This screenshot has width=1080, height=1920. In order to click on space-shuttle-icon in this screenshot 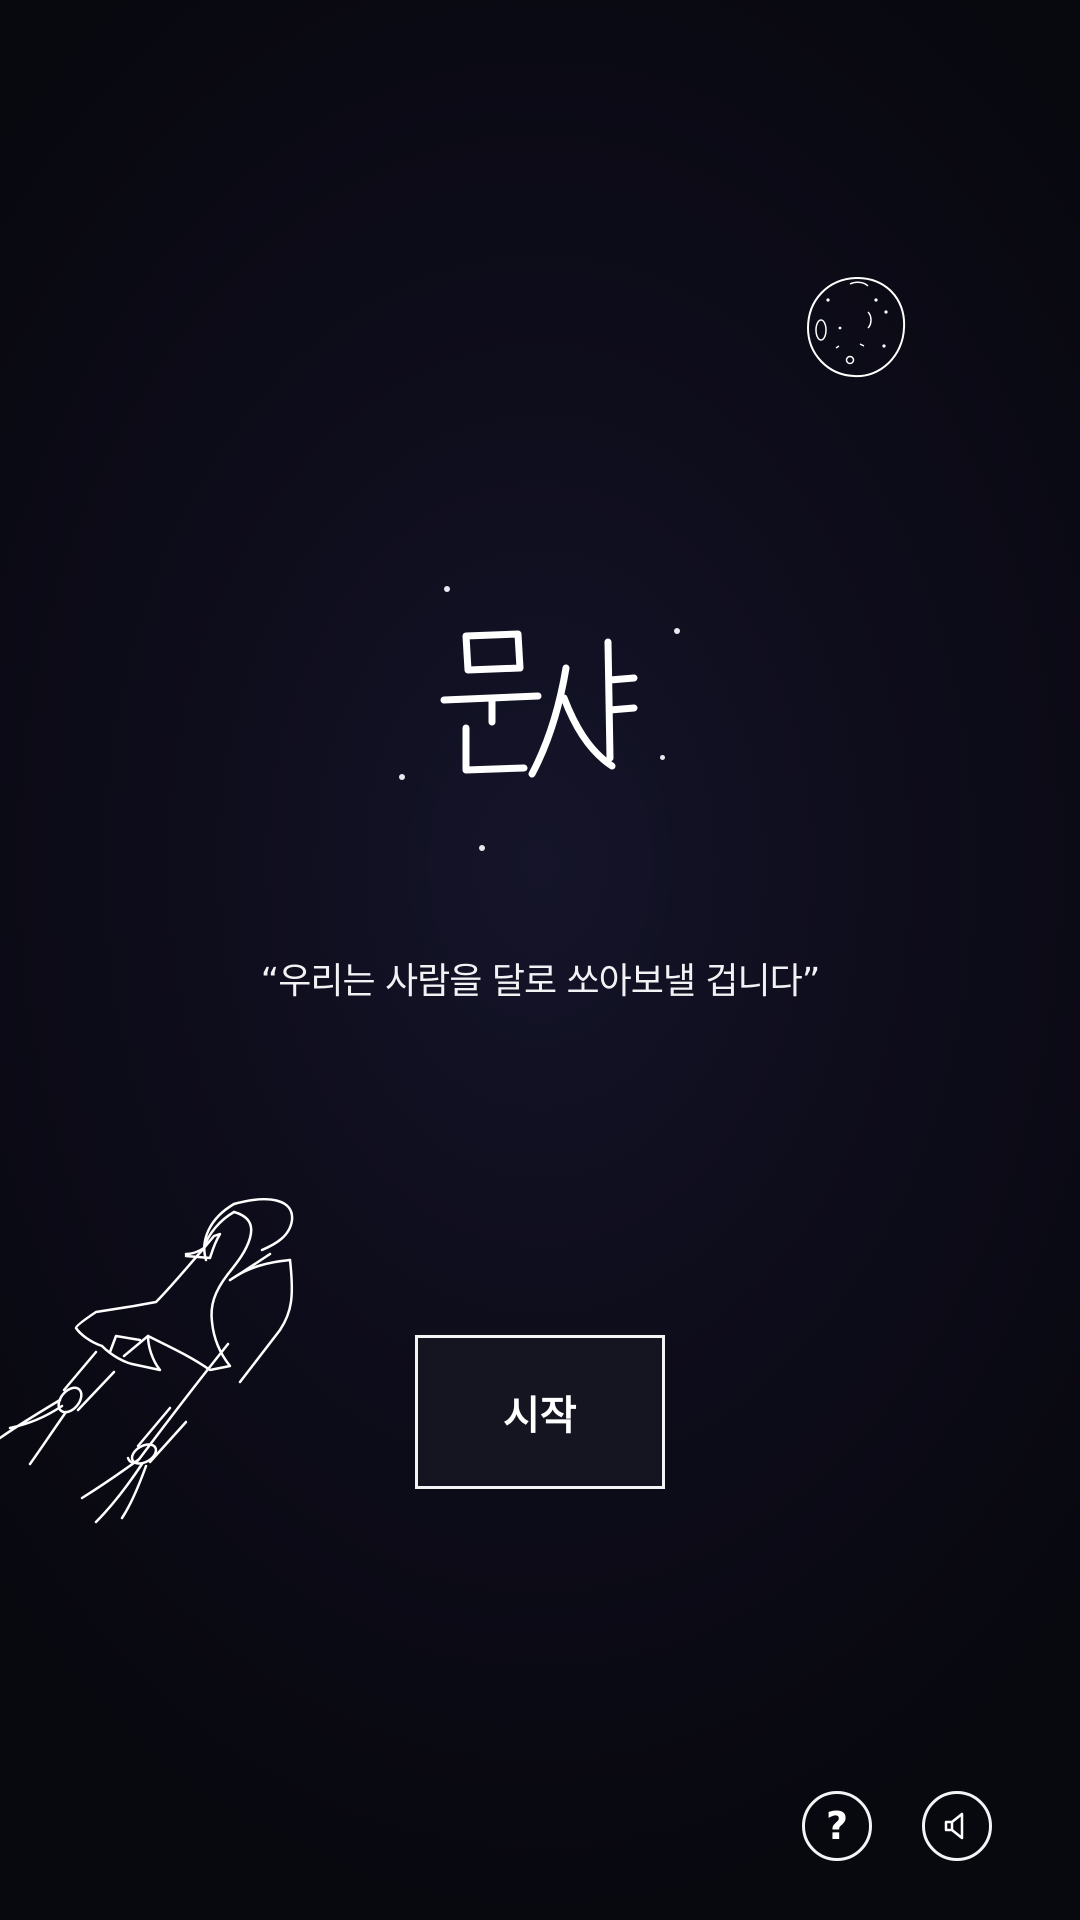, I will do `click(147, 1361)`.